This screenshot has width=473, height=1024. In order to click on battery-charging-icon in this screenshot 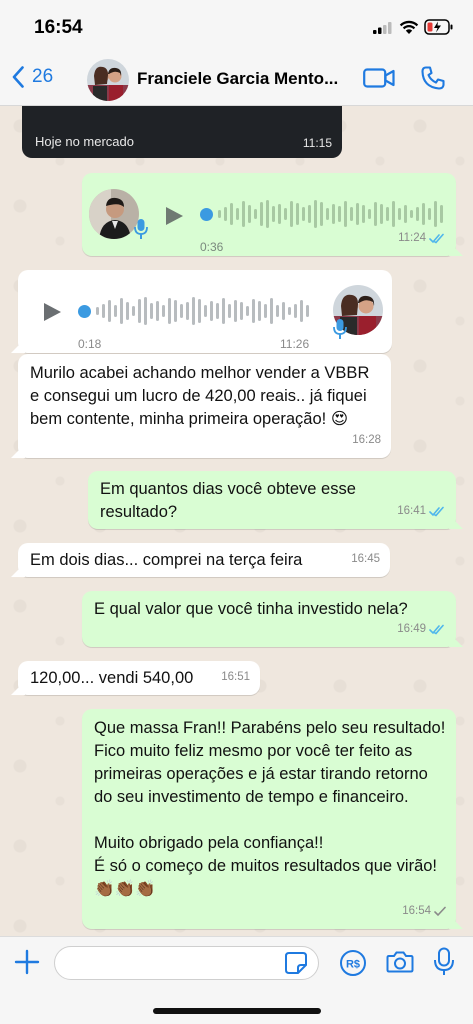, I will do `click(438, 27)`.